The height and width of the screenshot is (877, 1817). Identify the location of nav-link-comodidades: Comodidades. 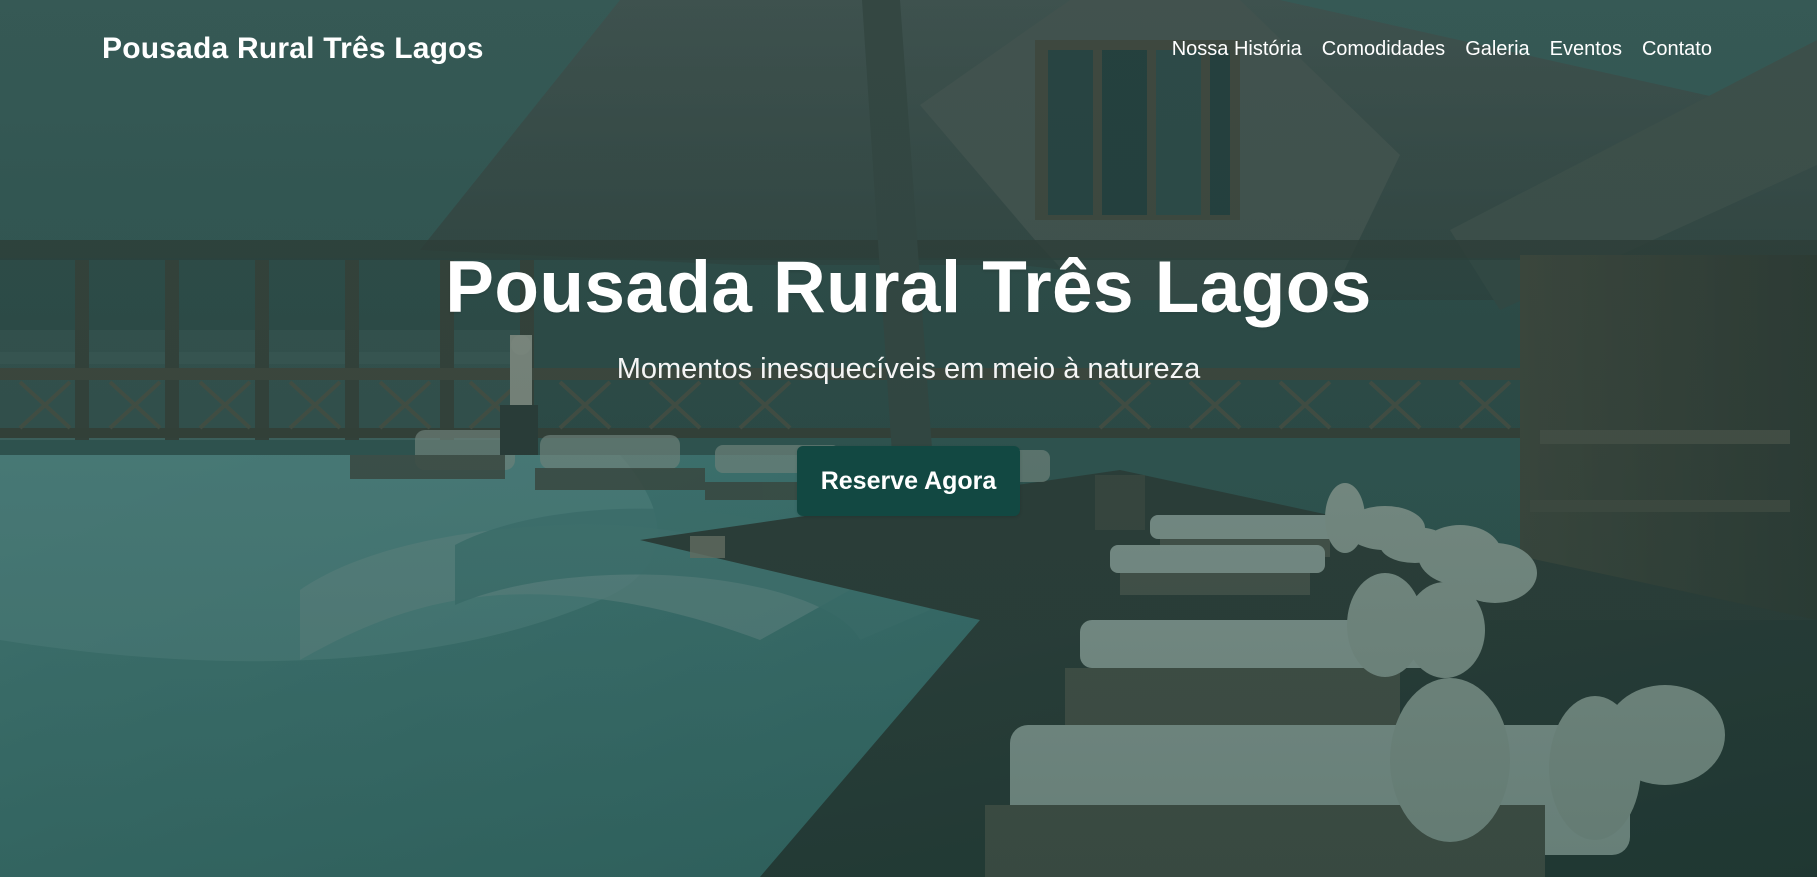
(1383, 49).